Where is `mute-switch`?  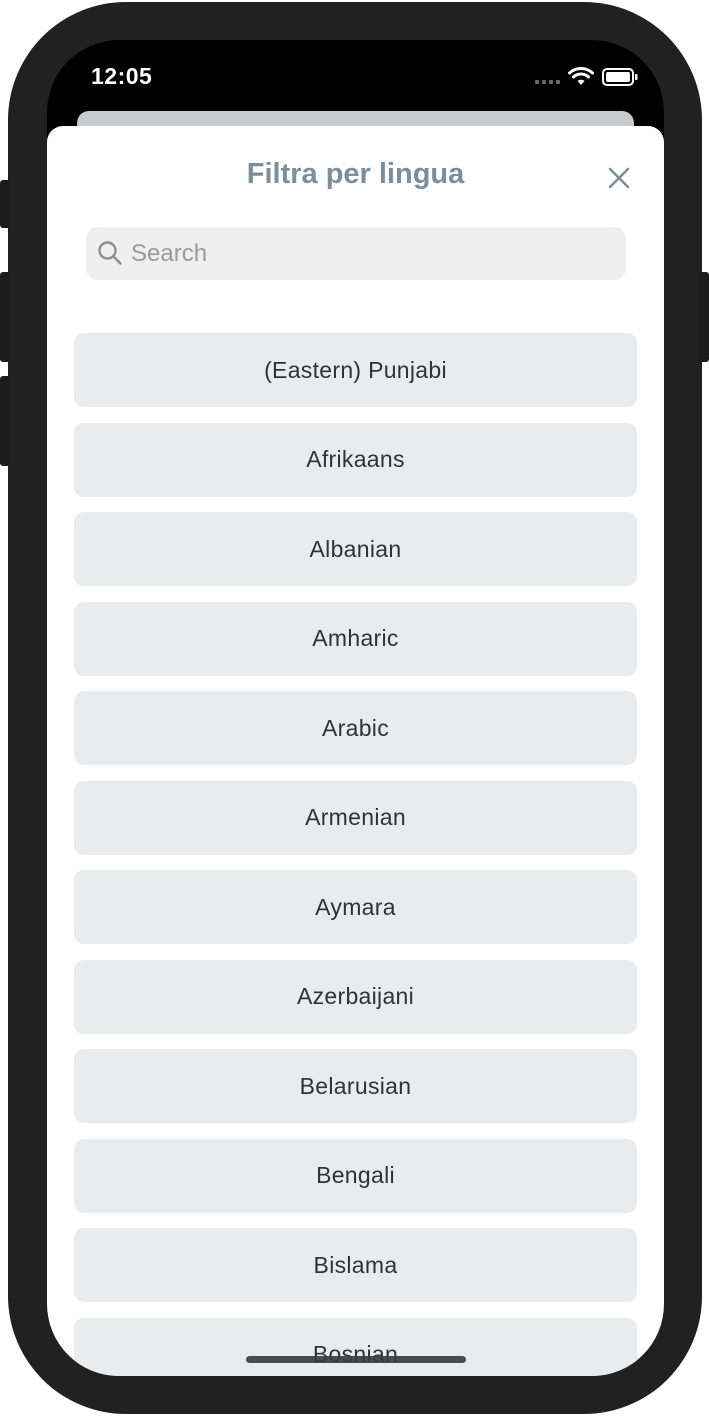 mute-switch is located at coordinates (5, 204).